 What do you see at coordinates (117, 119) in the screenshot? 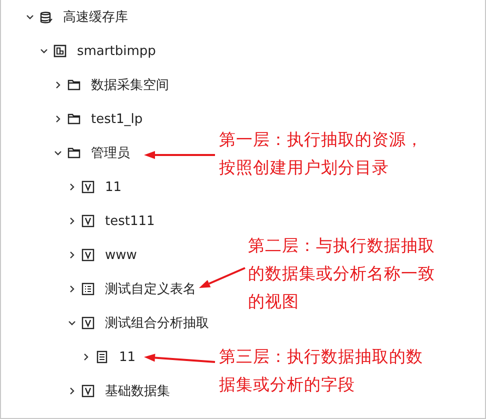
I see `tree-item: test1_lp` at bounding box center [117, 119].